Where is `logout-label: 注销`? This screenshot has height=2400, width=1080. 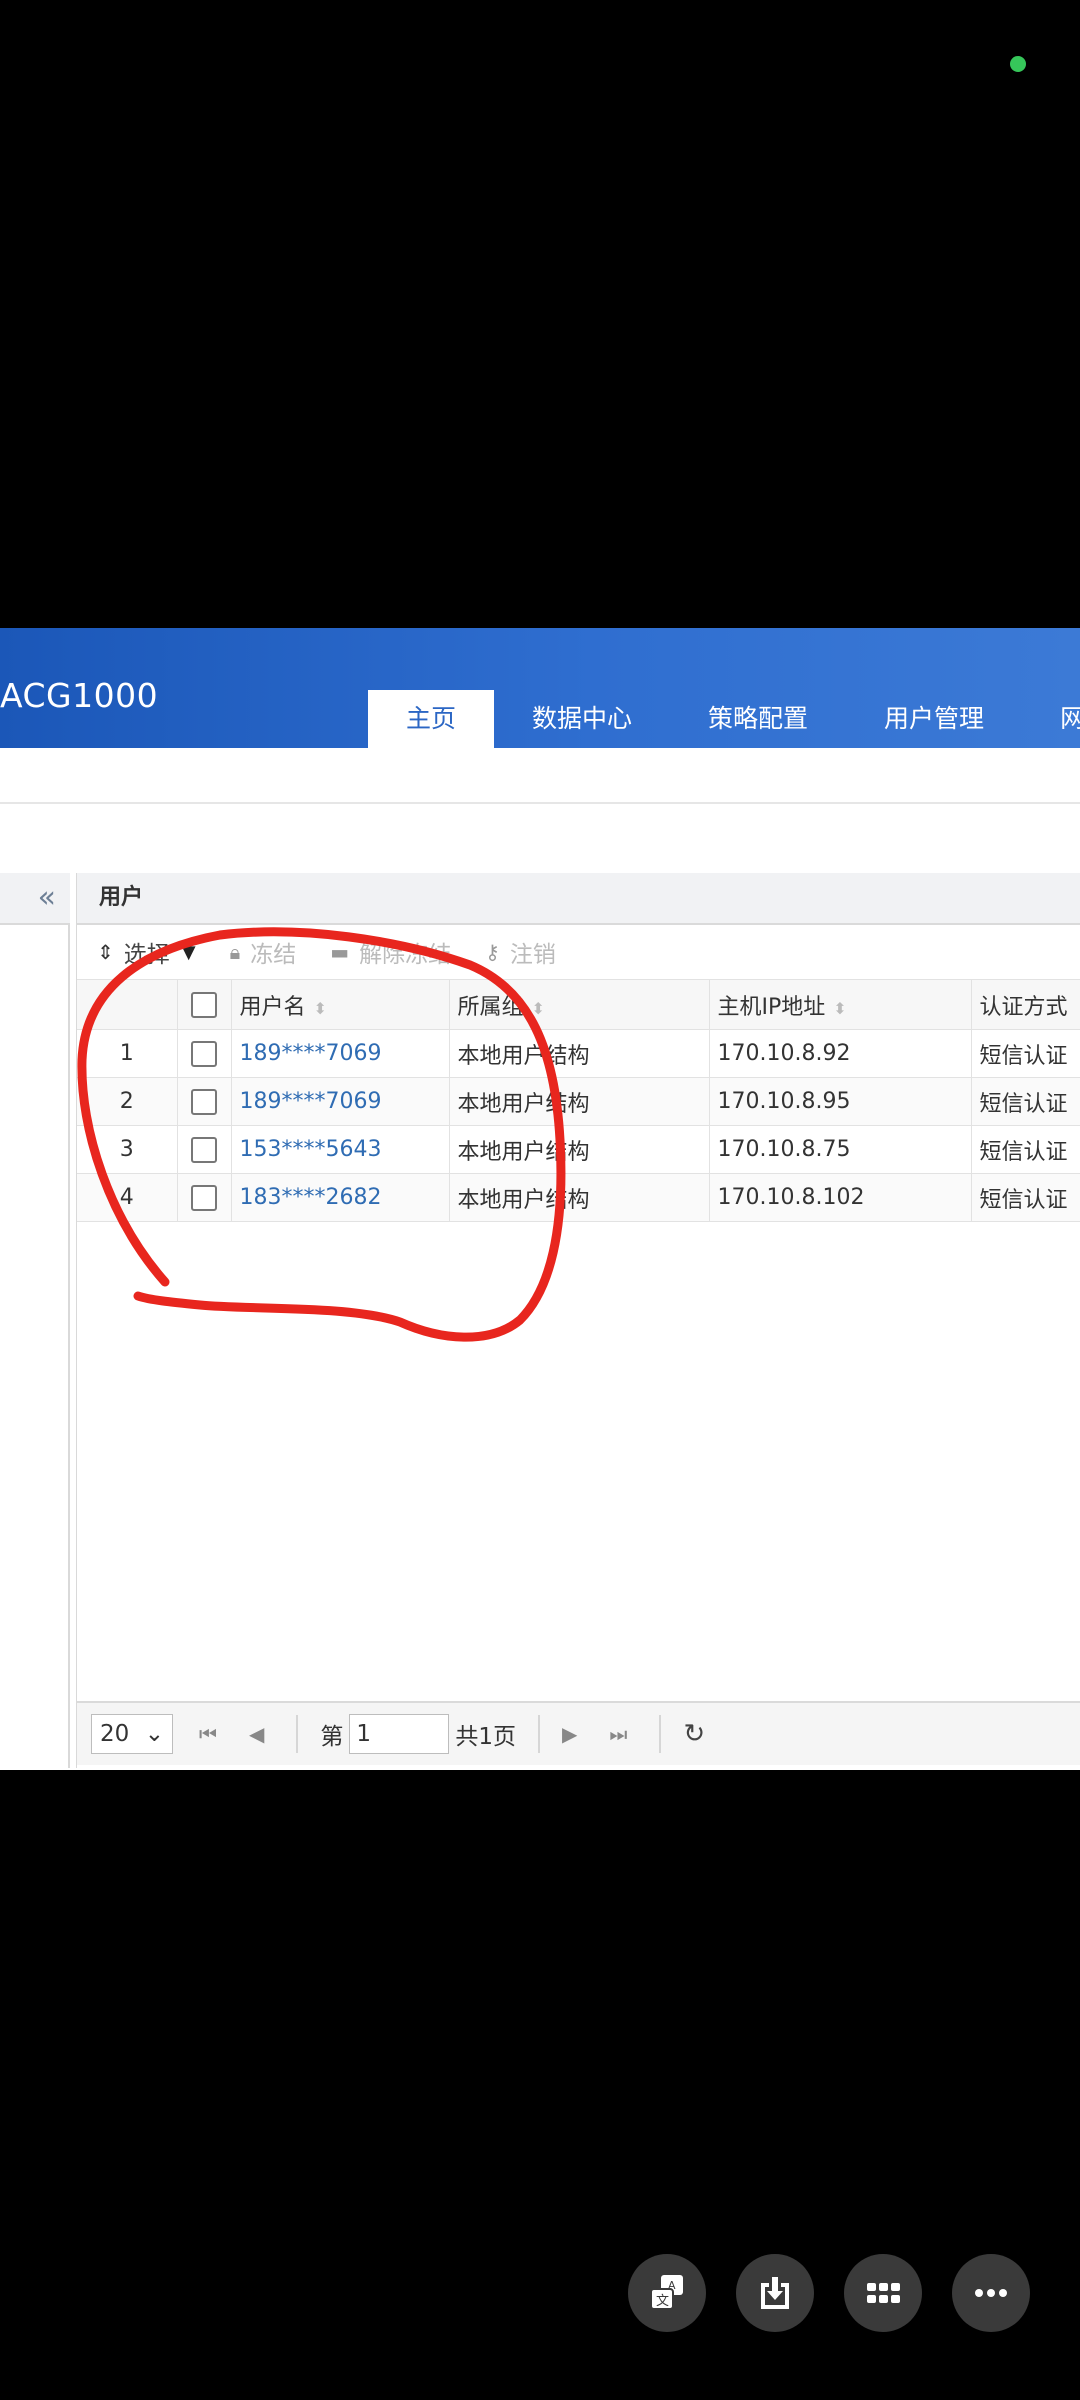
logout-label: 注销 is located at coordinates (532, 955).